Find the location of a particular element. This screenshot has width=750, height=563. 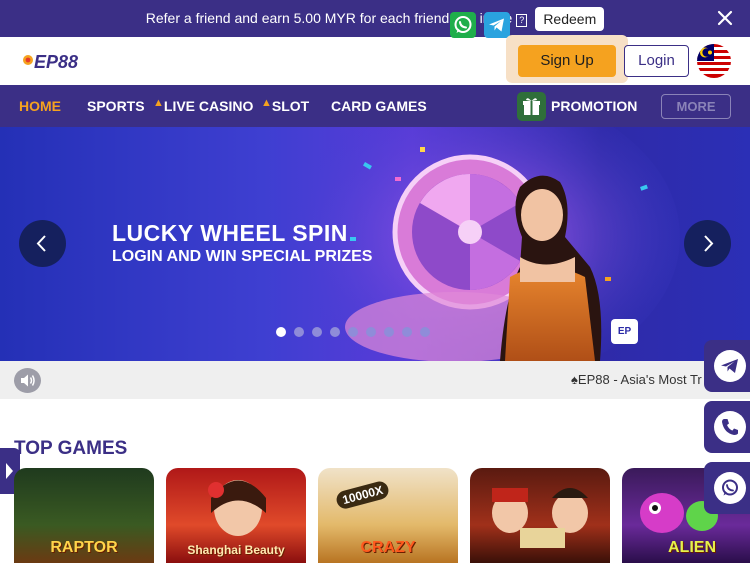

banner-pagination is located at coordinates (357, 333).